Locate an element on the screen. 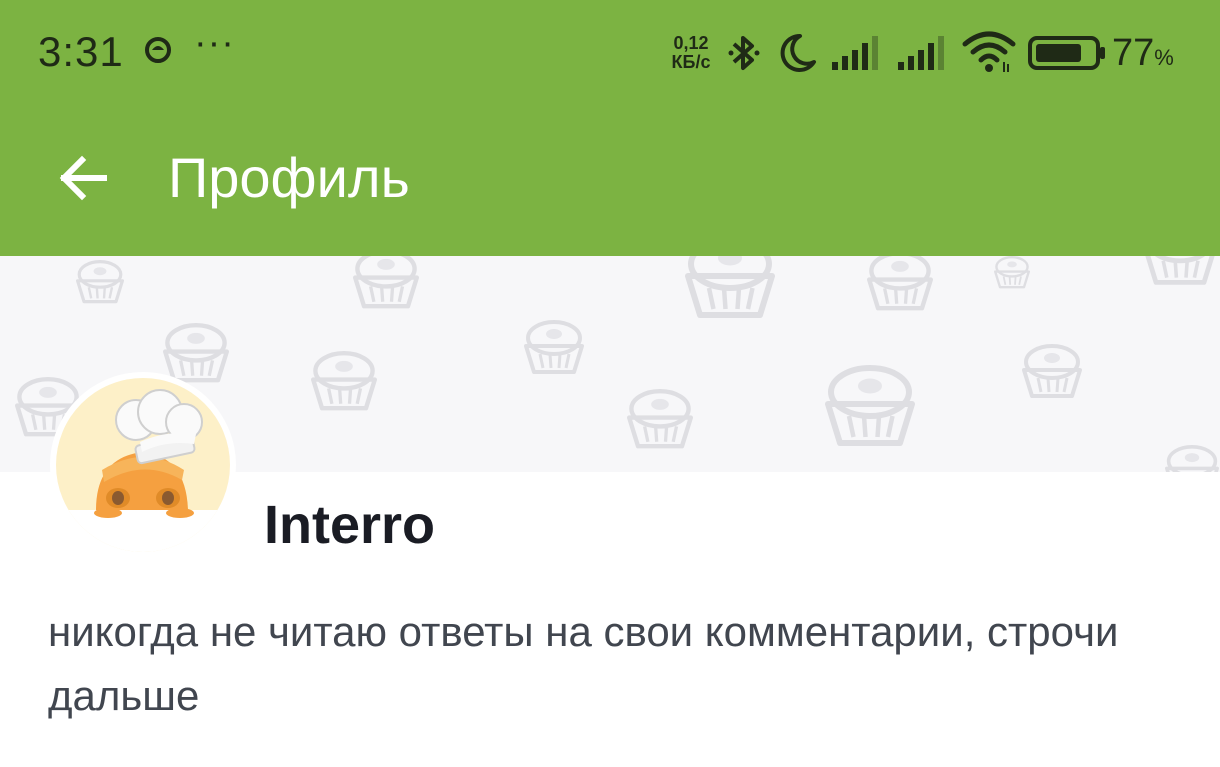 This screenshot has height=767, width=1220. battery-icon is located at coordinates (1066, 53).